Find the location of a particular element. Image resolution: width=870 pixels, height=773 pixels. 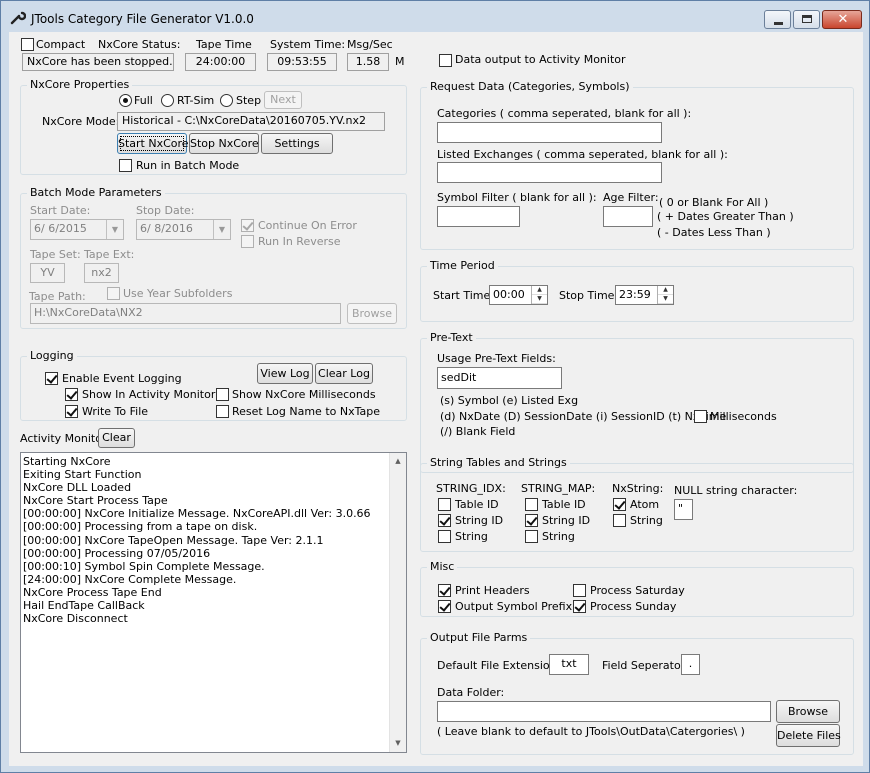

start-time-input: 00:00 ▲▼ is located at coordinates (518, 295).